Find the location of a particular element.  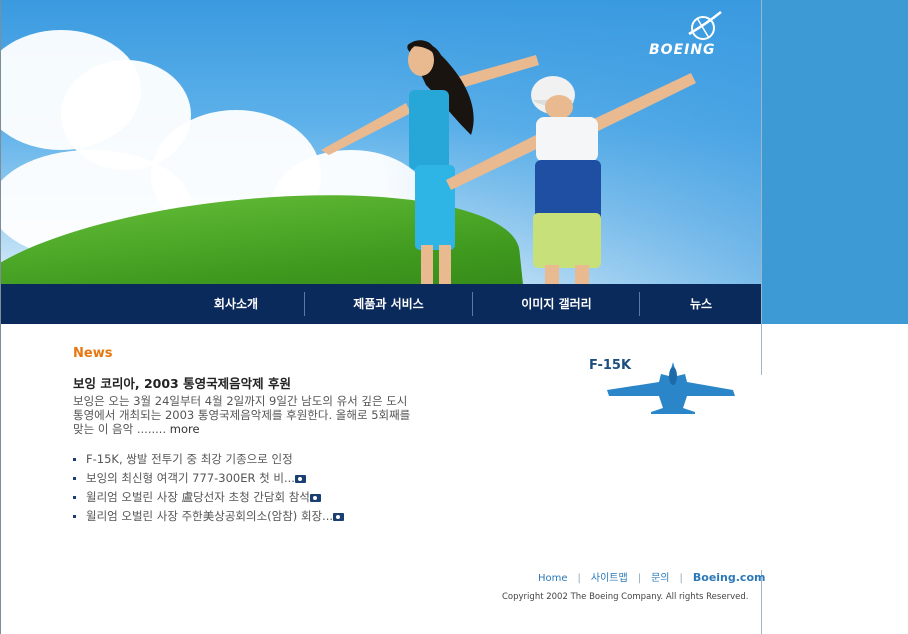

footer-link-contact: 문의 is located at coordinates (660, 578).